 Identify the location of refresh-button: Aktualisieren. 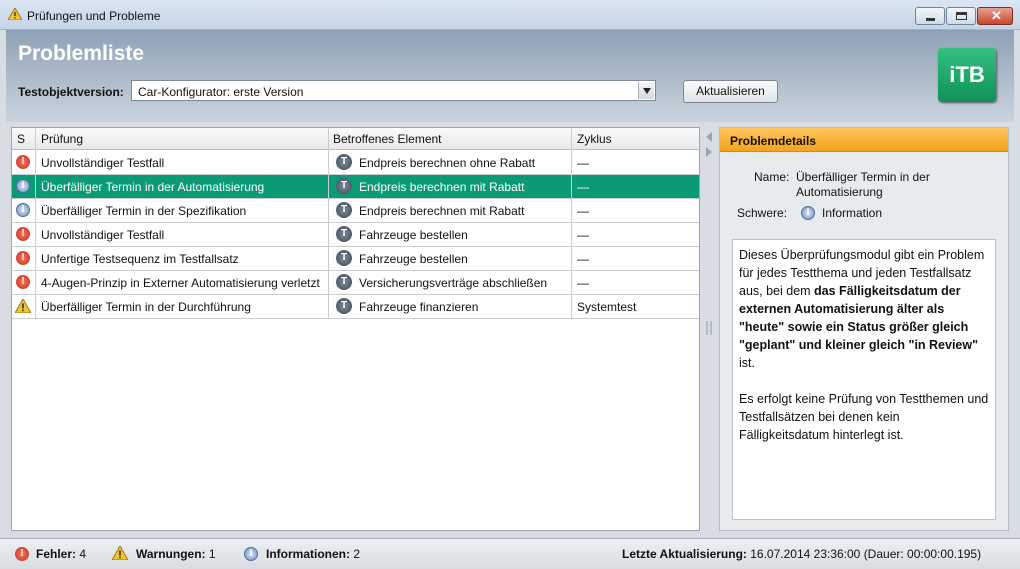
(730, 91).